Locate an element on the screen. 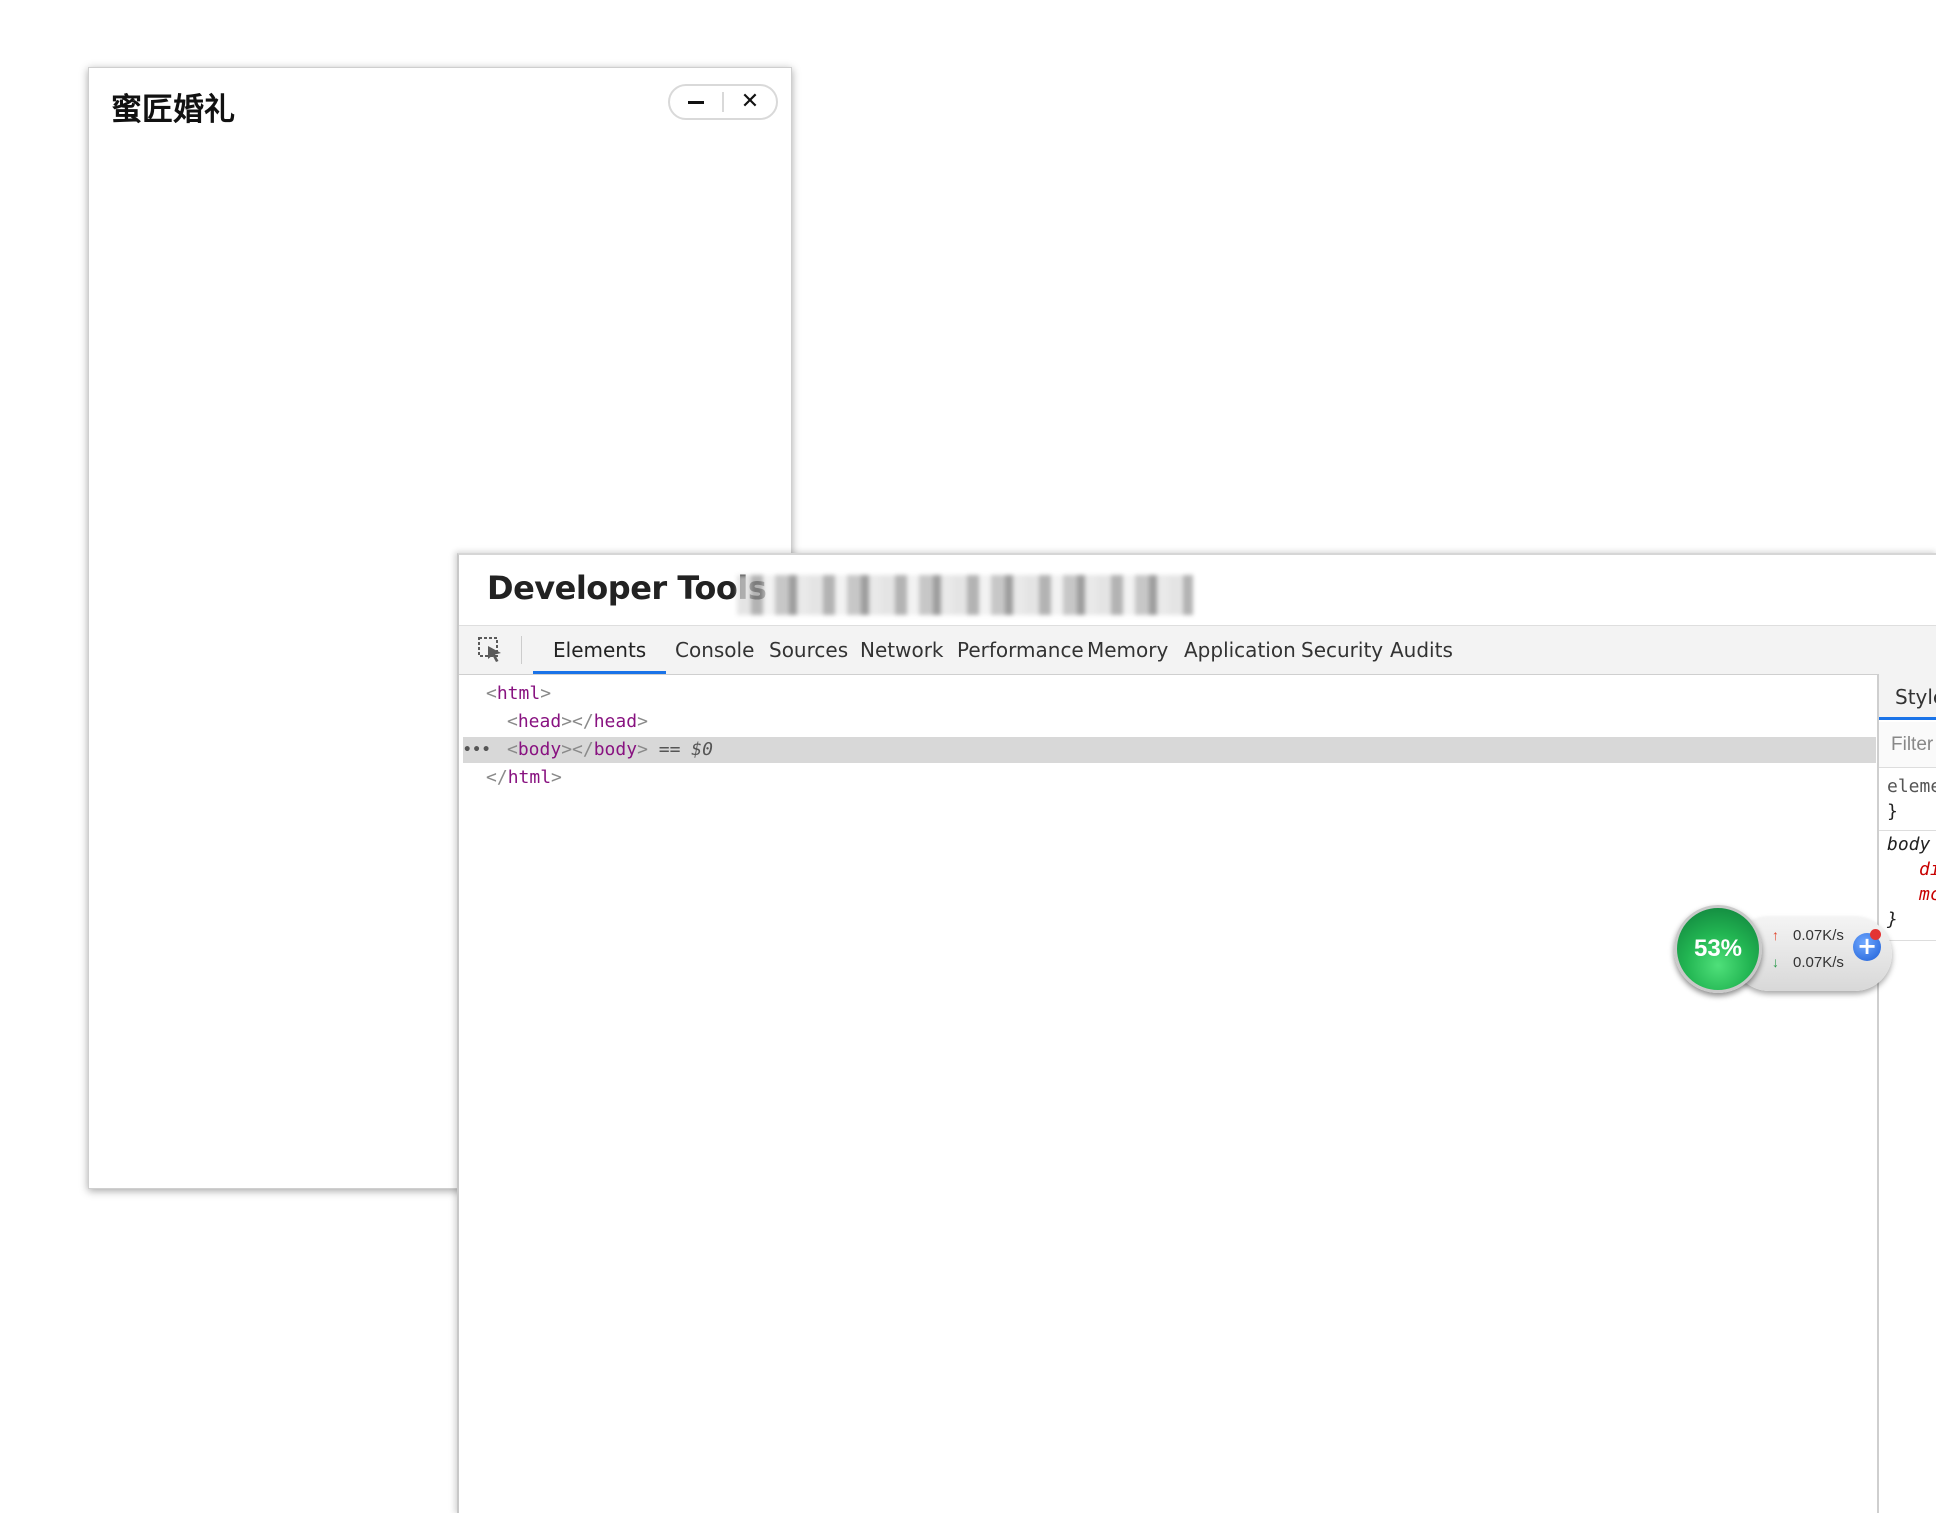 Image resolution: width=1936 pixels, height=1513 pixels. minimize-button is located at coordinates (696, 102).